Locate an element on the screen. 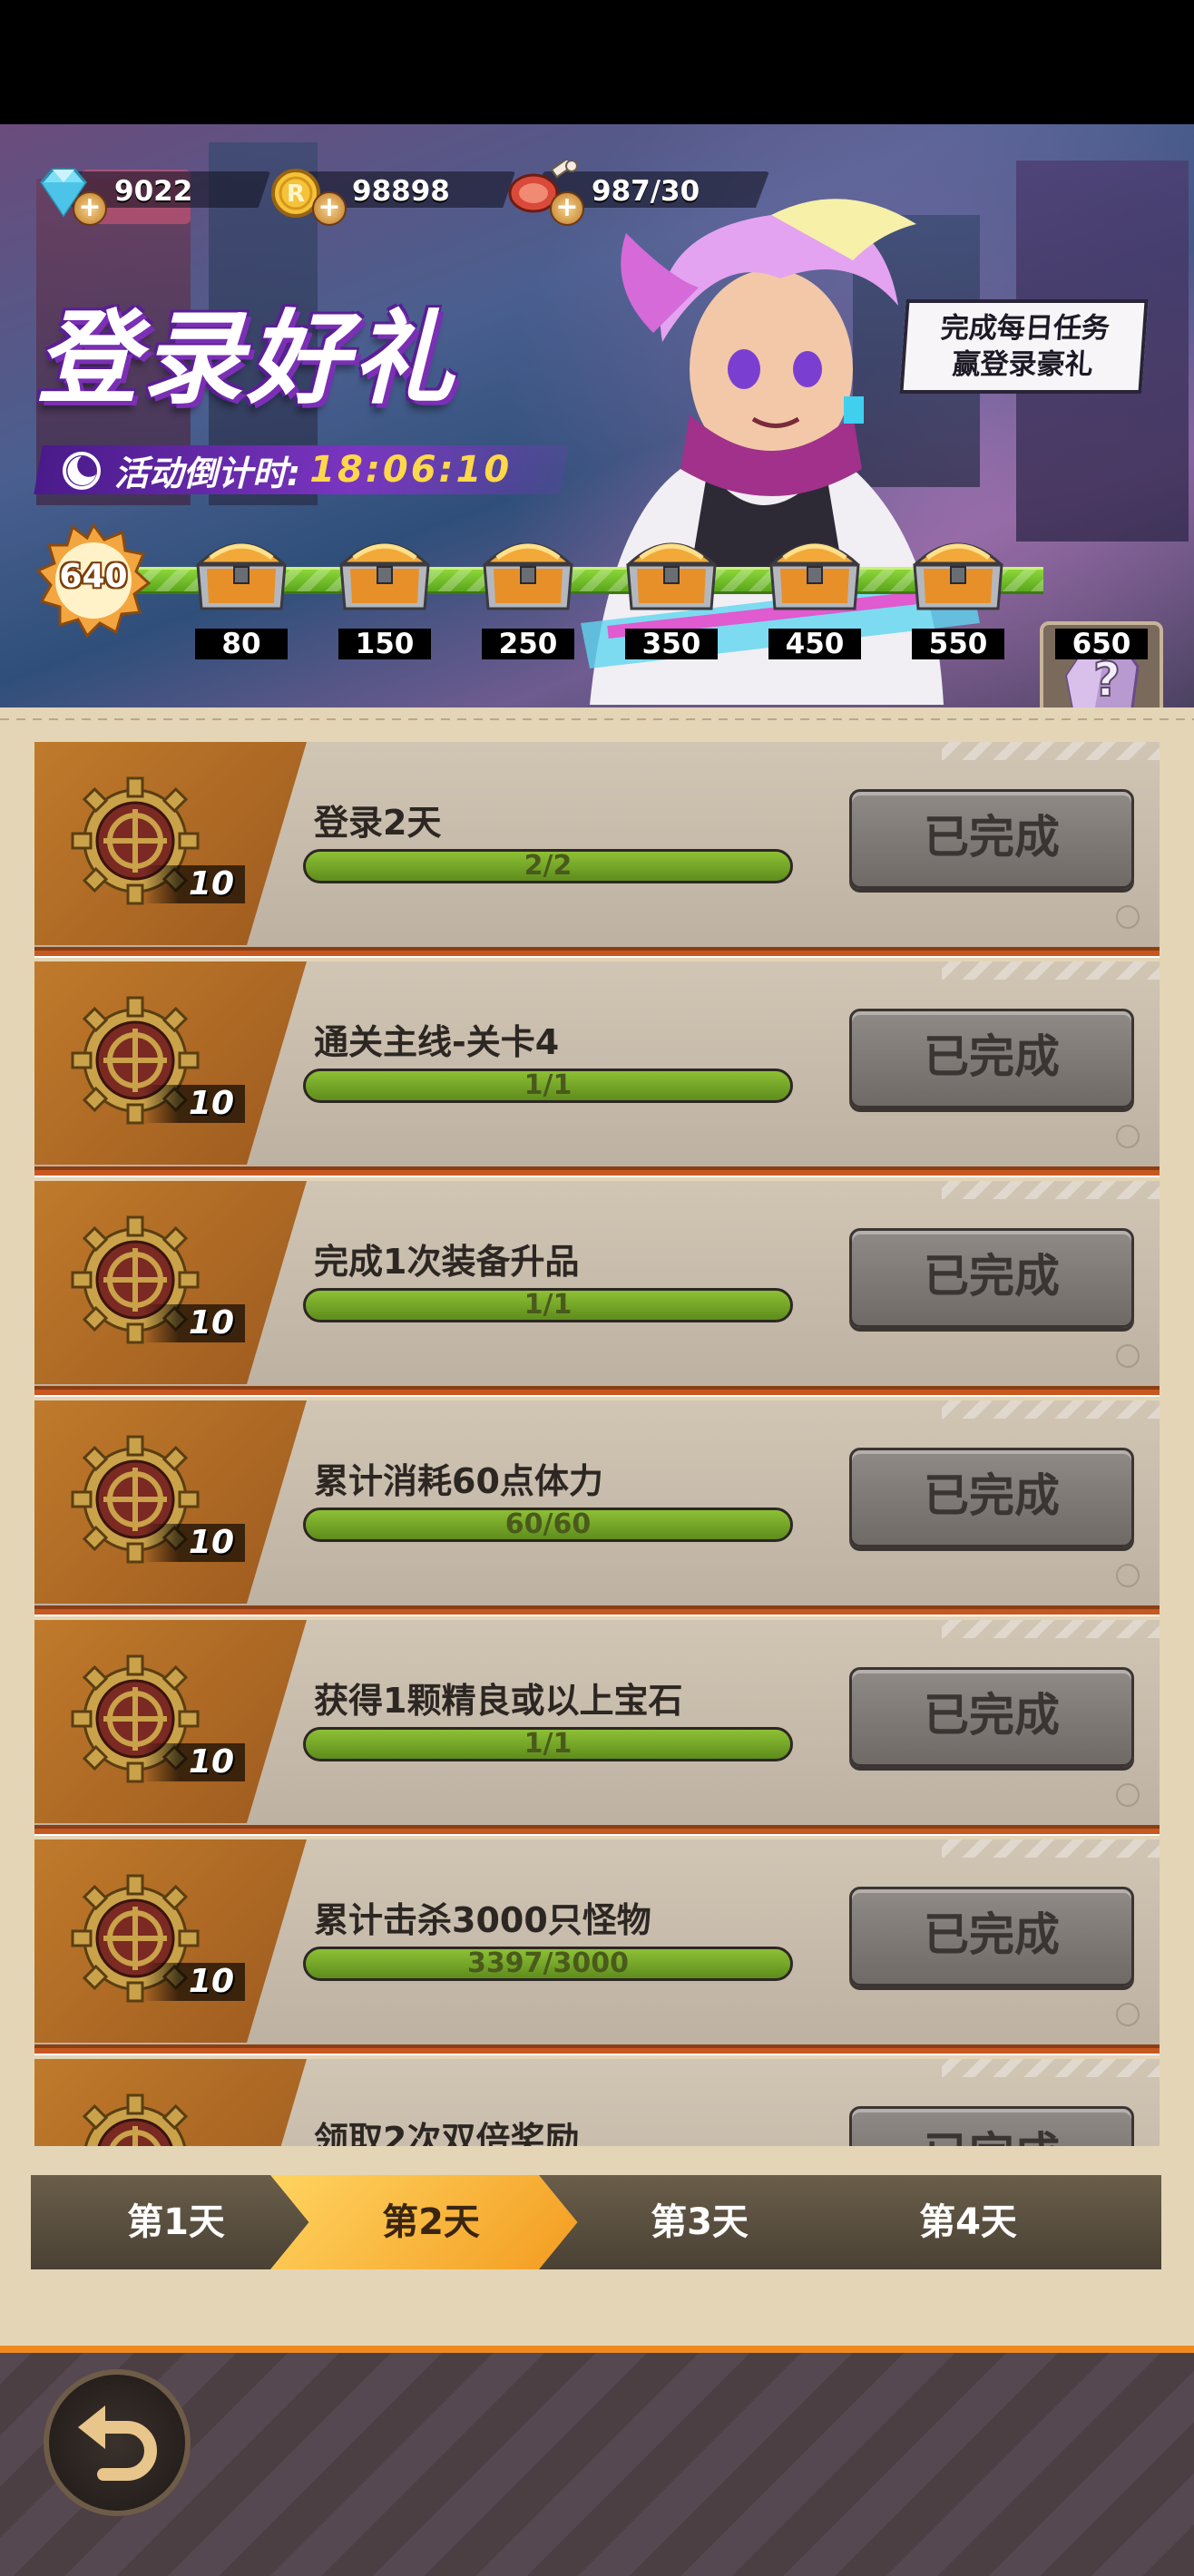  milestone-label: 250 is located at coordinates (528, 644).